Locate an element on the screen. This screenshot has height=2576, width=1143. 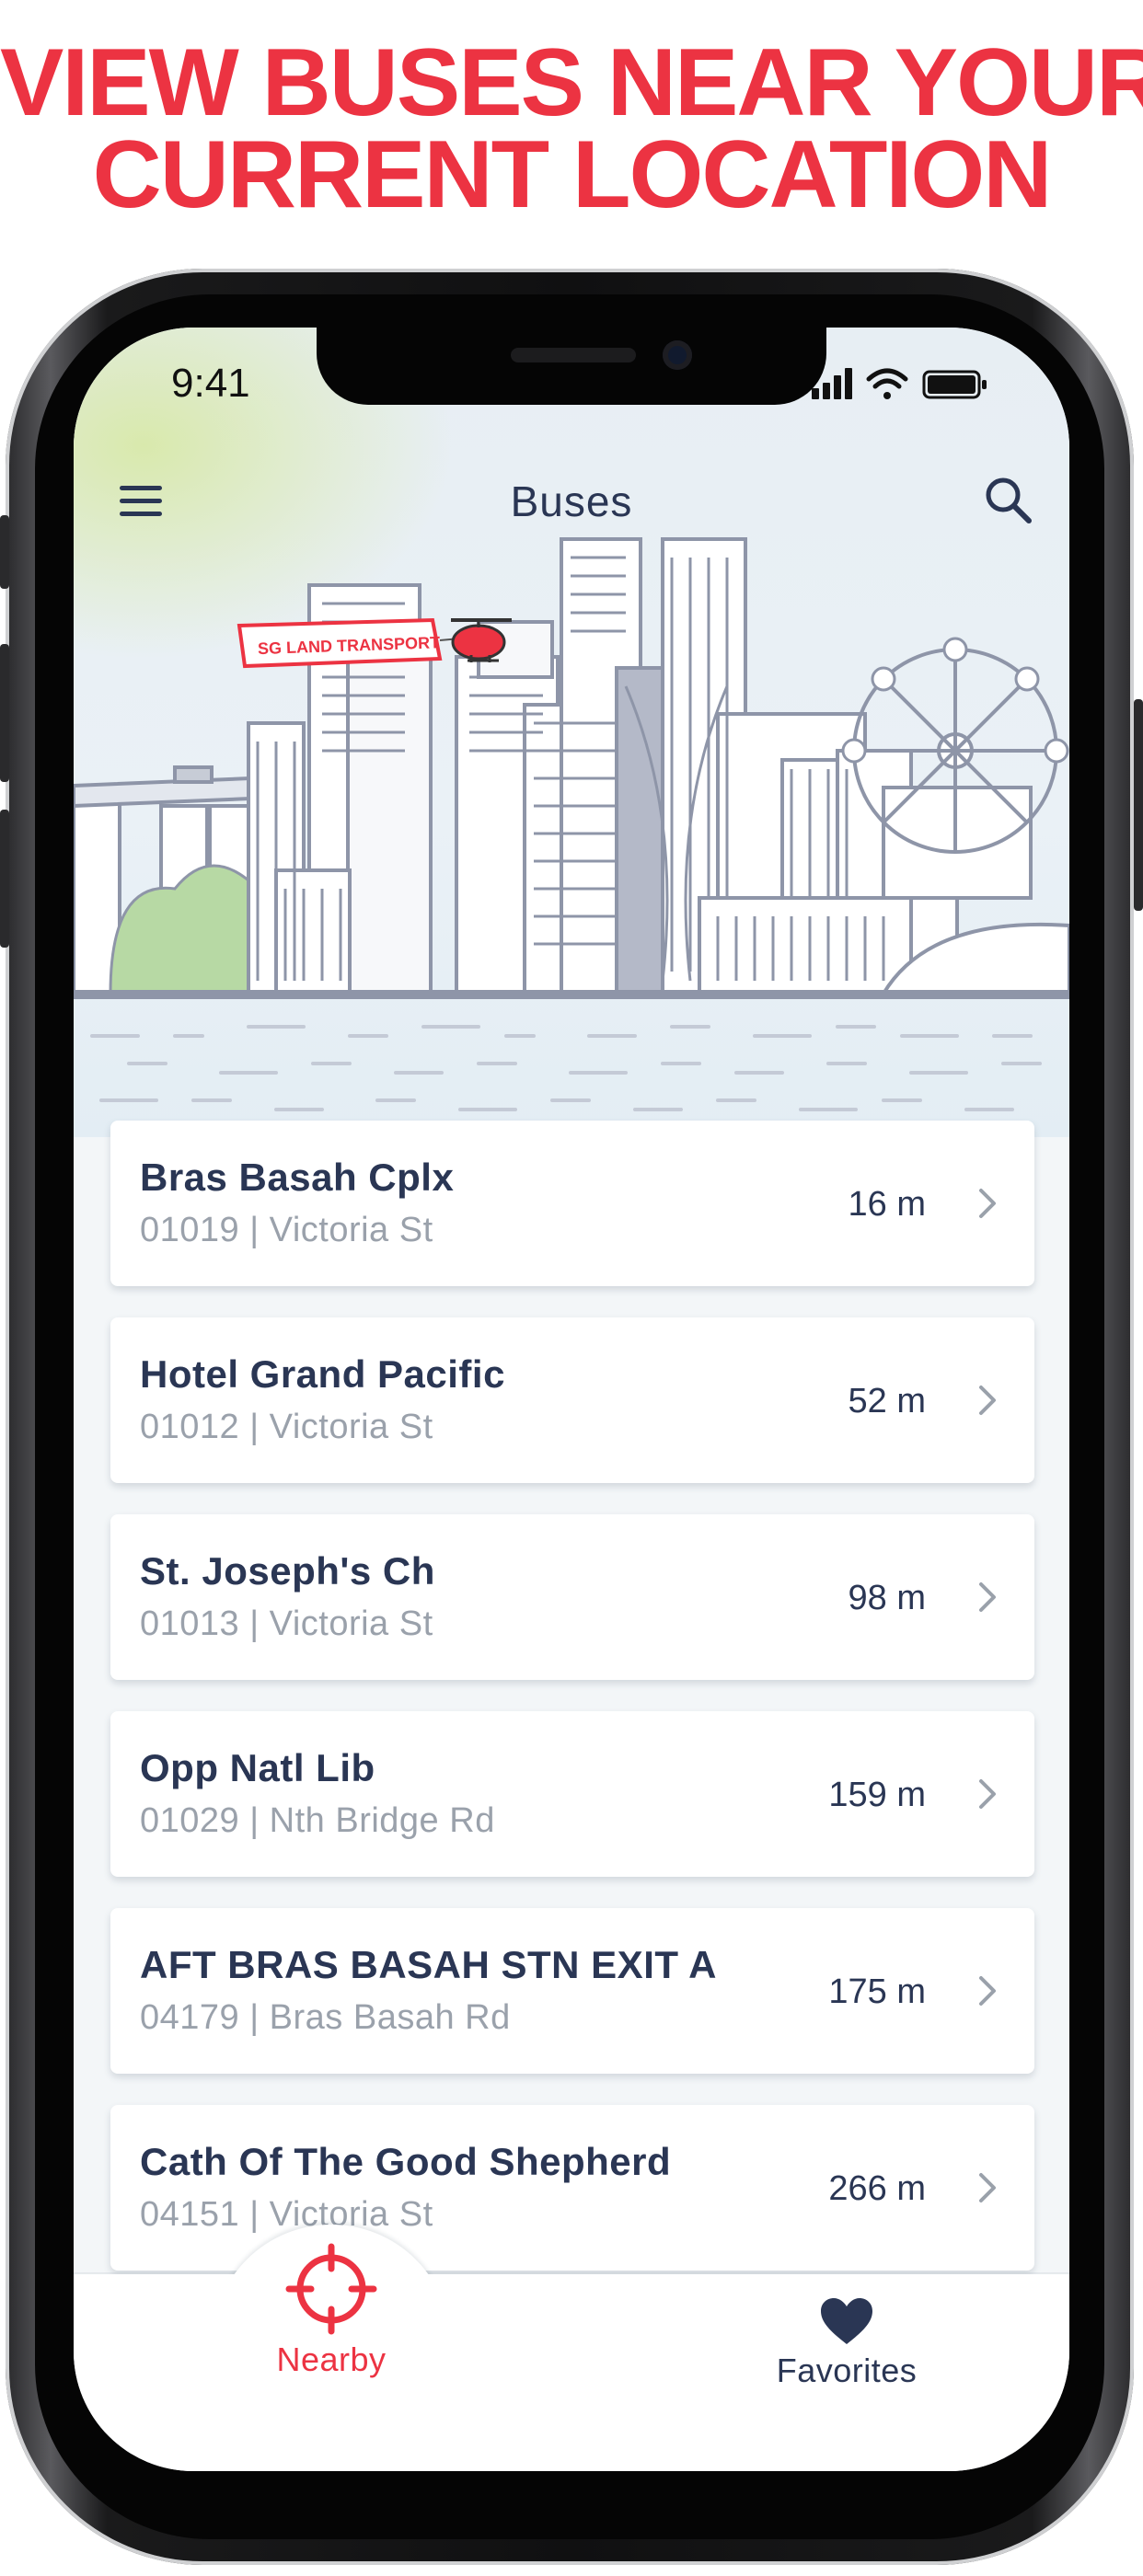
bus-stop-name: Bras Basah Cplx is located at coordinates (297, 1177).